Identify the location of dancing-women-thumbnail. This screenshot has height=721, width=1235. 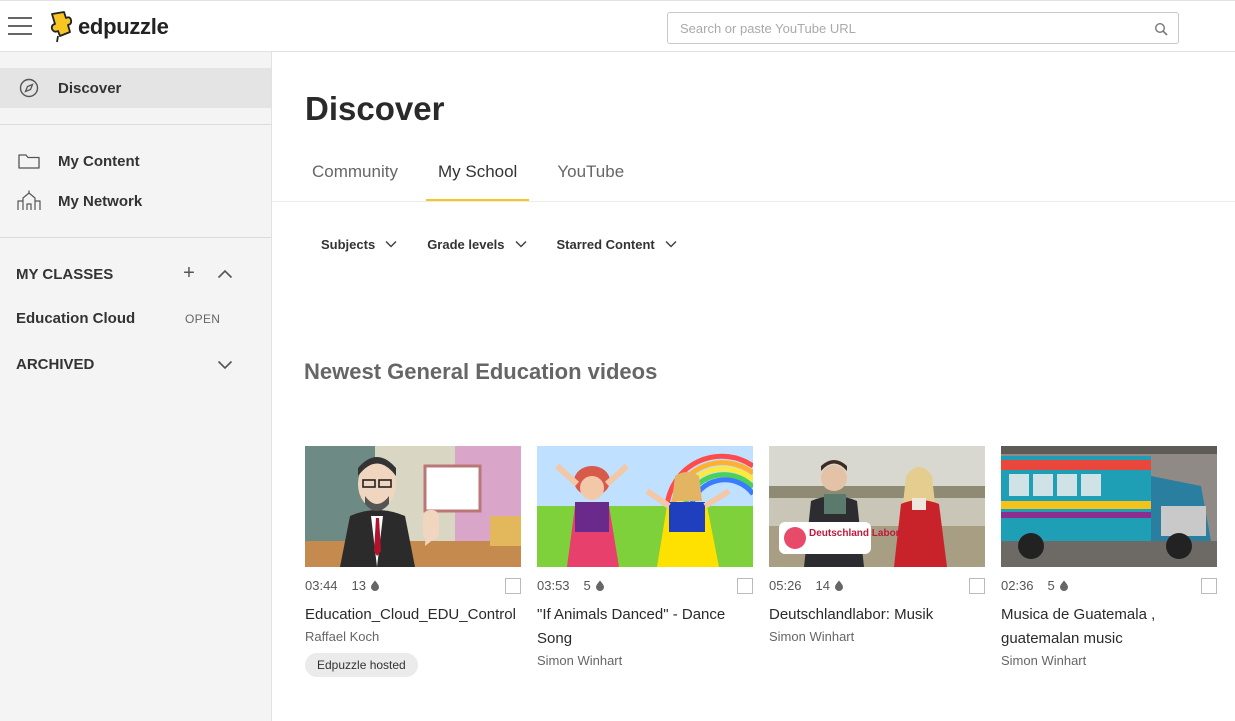
(645, 506).